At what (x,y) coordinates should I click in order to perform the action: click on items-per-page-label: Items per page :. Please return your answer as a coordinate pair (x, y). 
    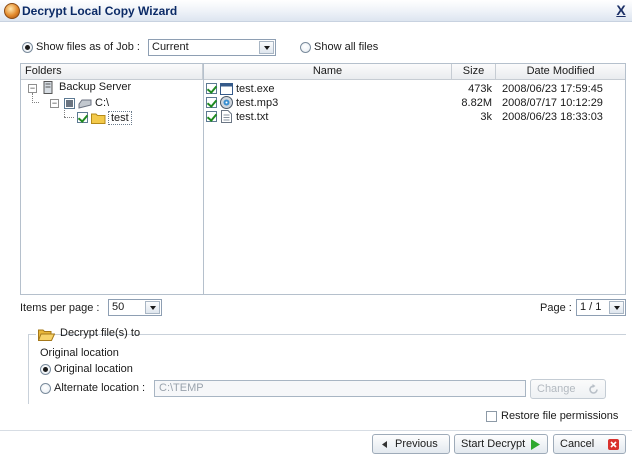
    Looking at the image, I should click on (60, 308).